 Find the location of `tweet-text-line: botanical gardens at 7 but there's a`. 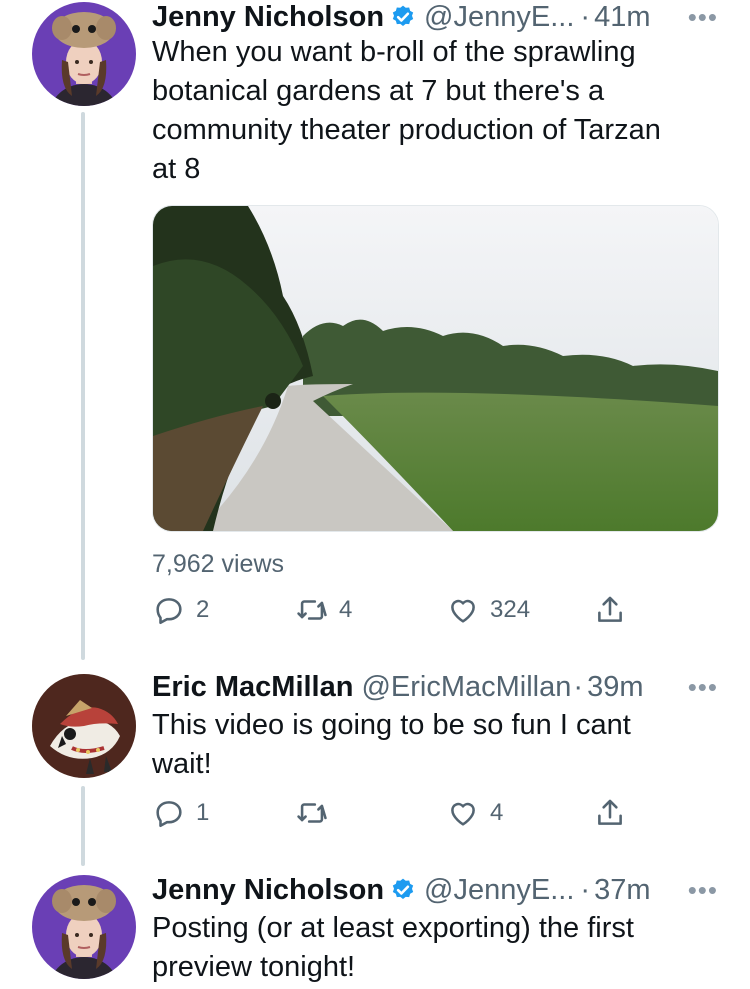

tweet-text-line: botanical gardens at 7 but there's a is located at coordinates (378, 91).